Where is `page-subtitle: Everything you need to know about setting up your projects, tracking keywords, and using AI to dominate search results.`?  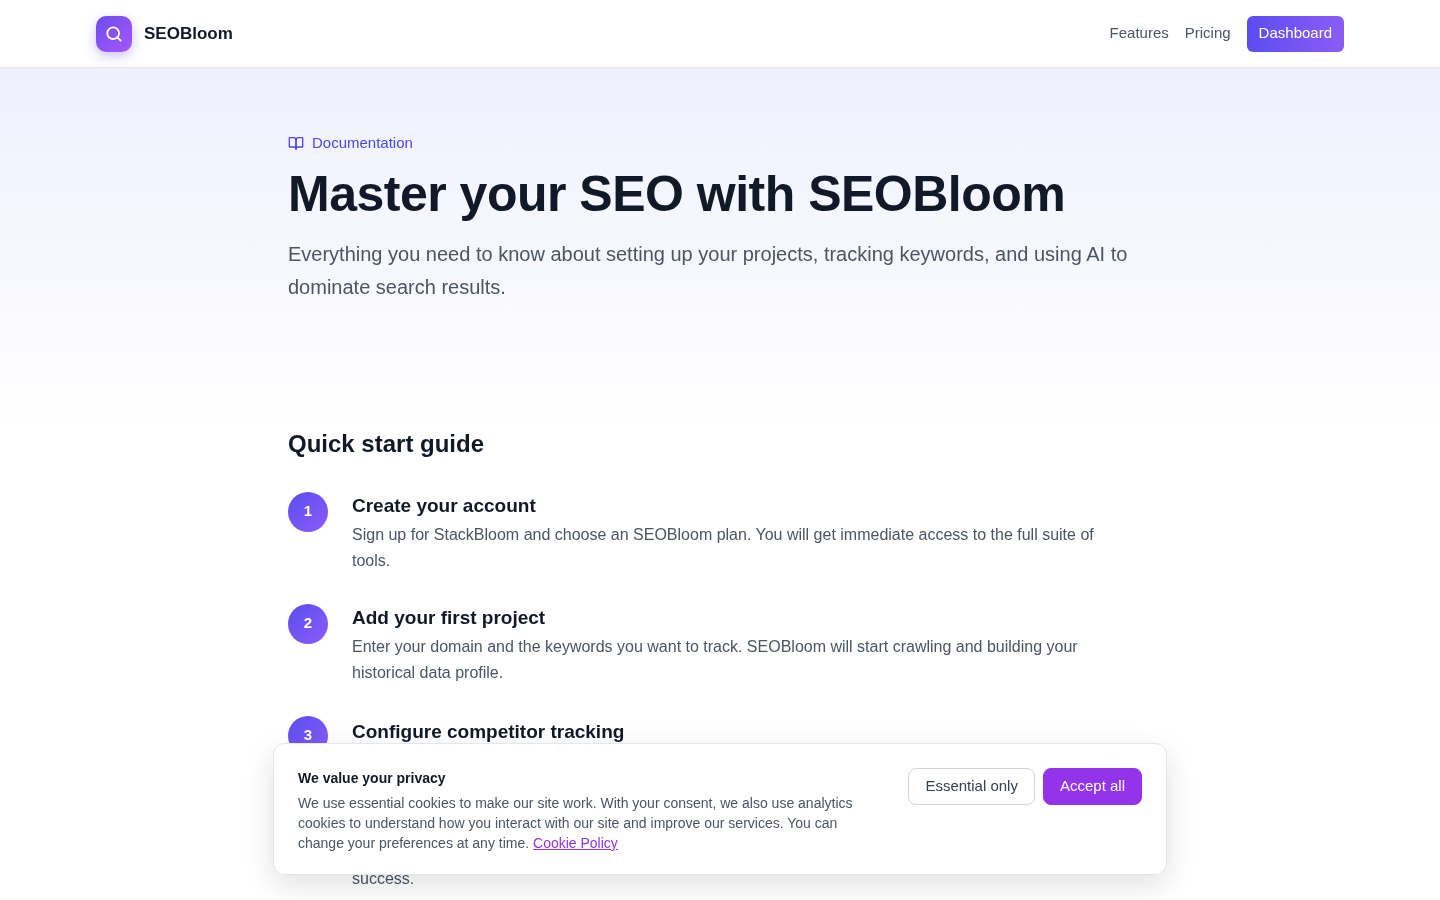 page-subtitle: Everything you need to know about setting up your projects, tracking keywords, and using AI to dominate search results. is located at coordinates (708, 270).